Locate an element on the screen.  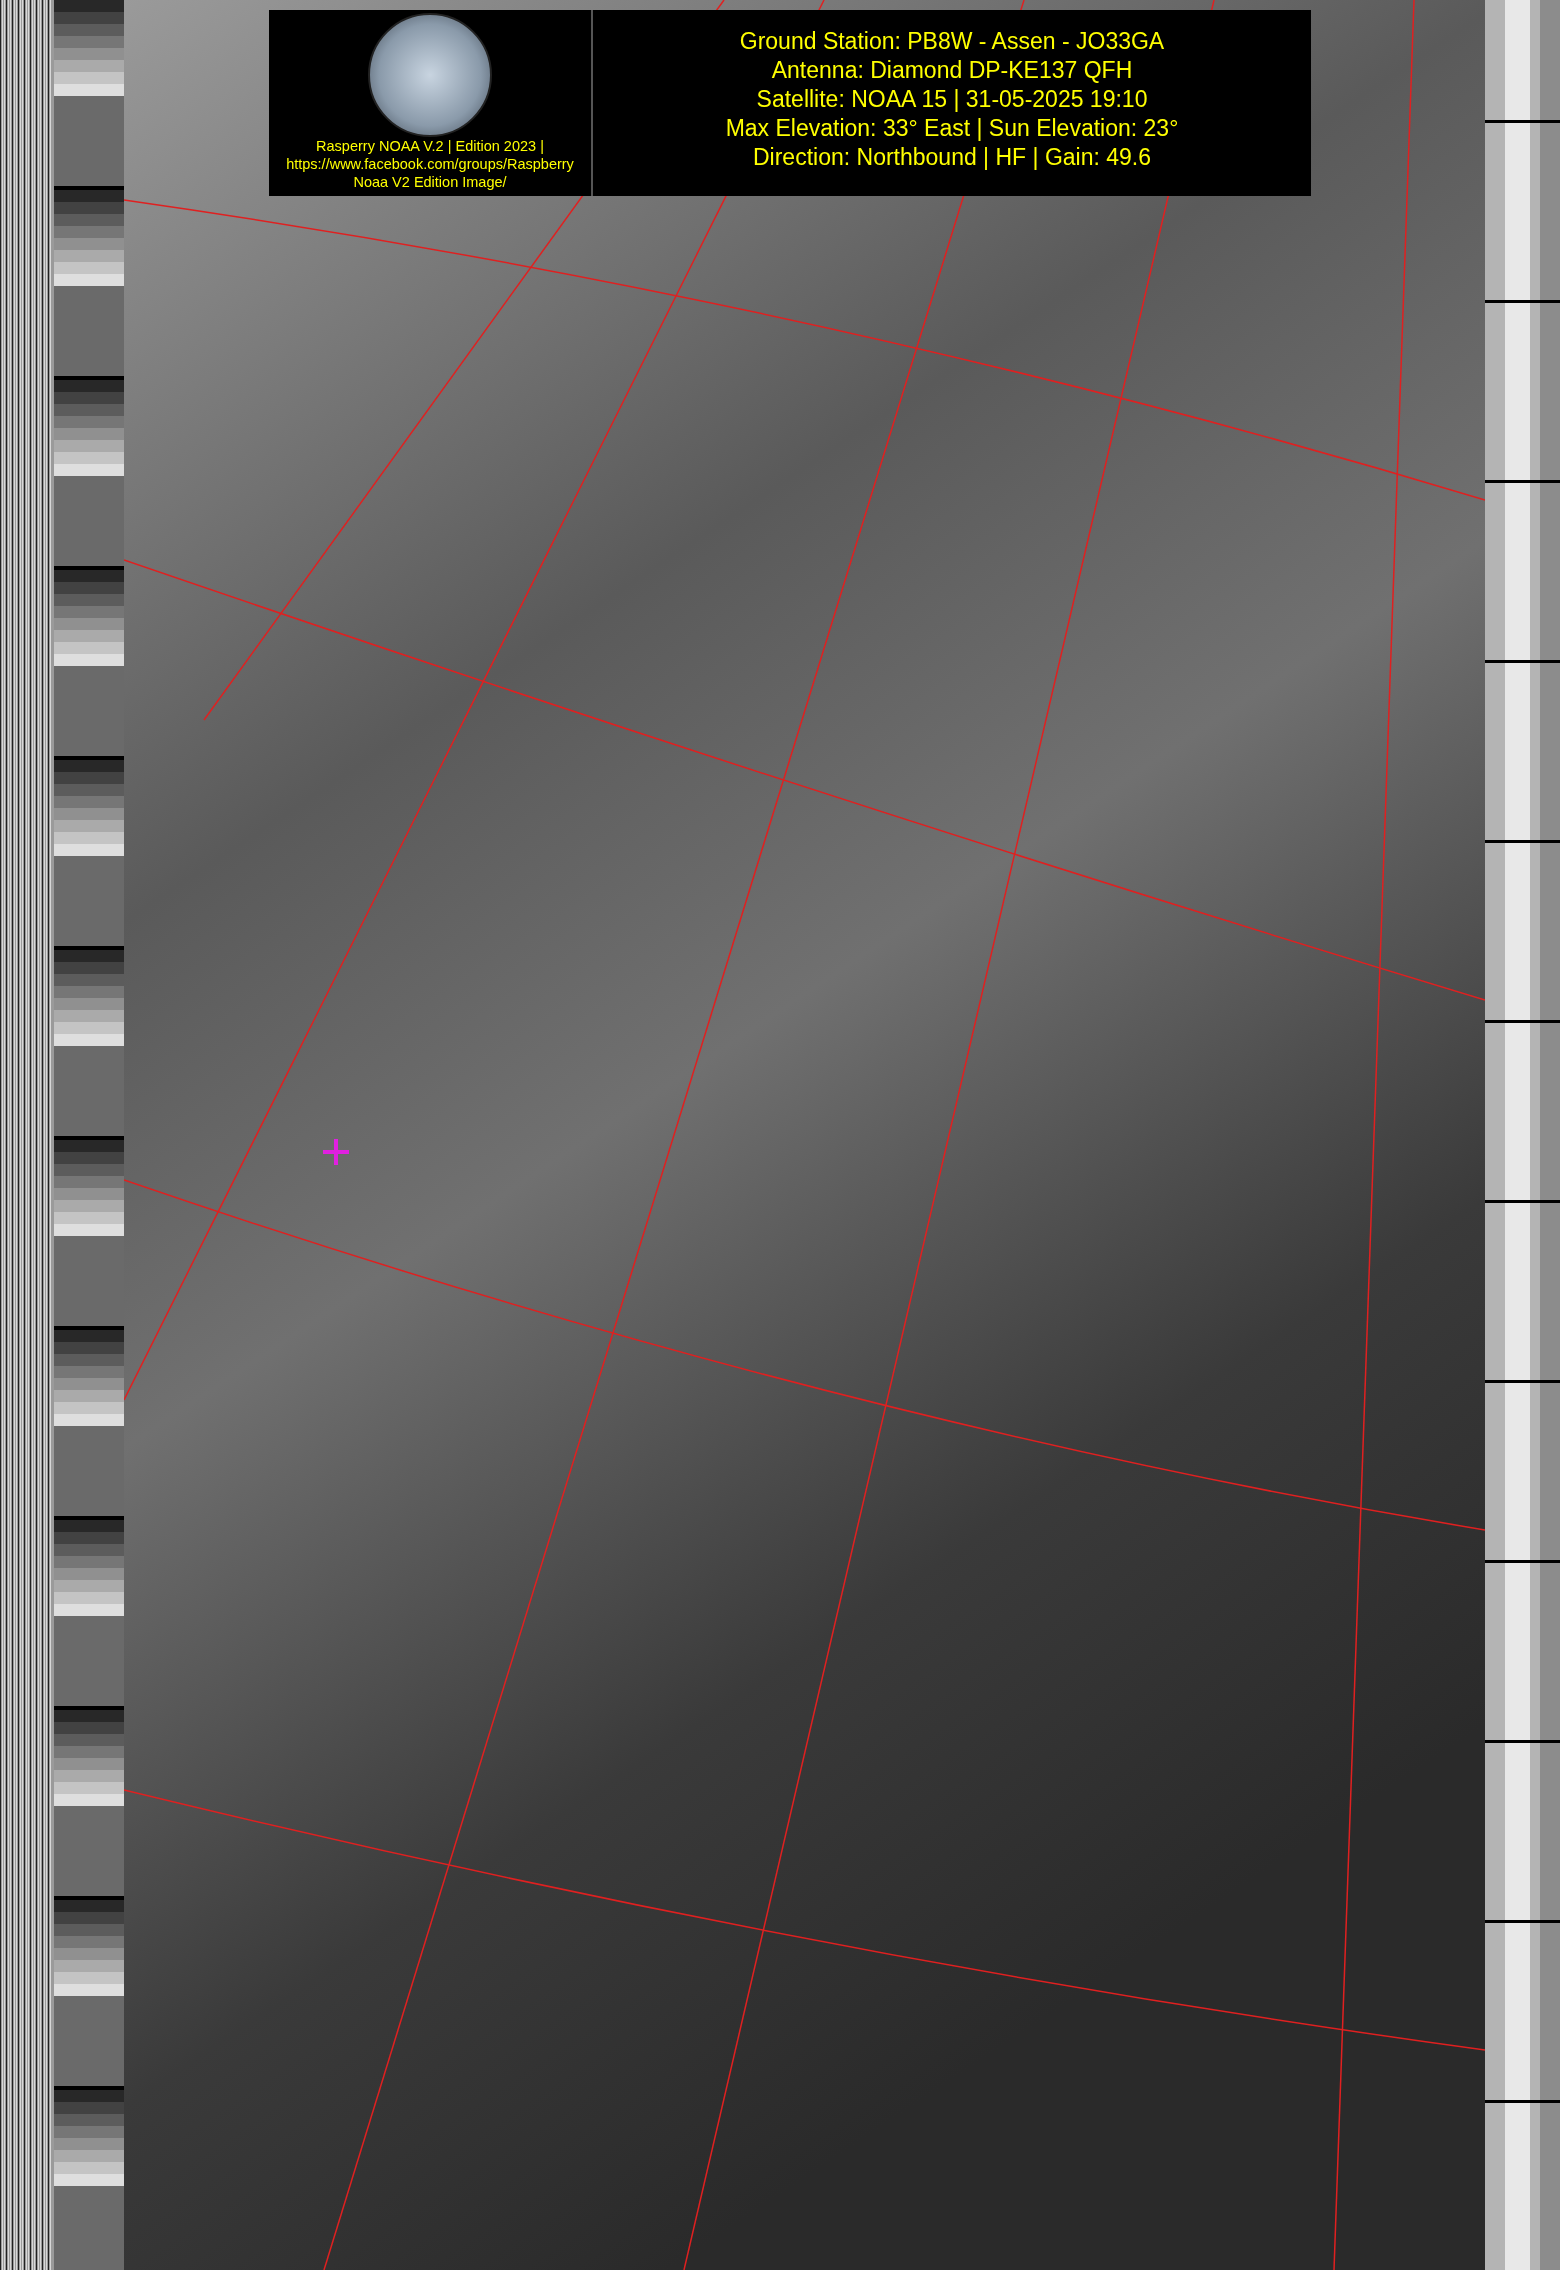
logo-caption: https://www.facebook.com/groups/Raspberry is located at coordinates (430, 164).